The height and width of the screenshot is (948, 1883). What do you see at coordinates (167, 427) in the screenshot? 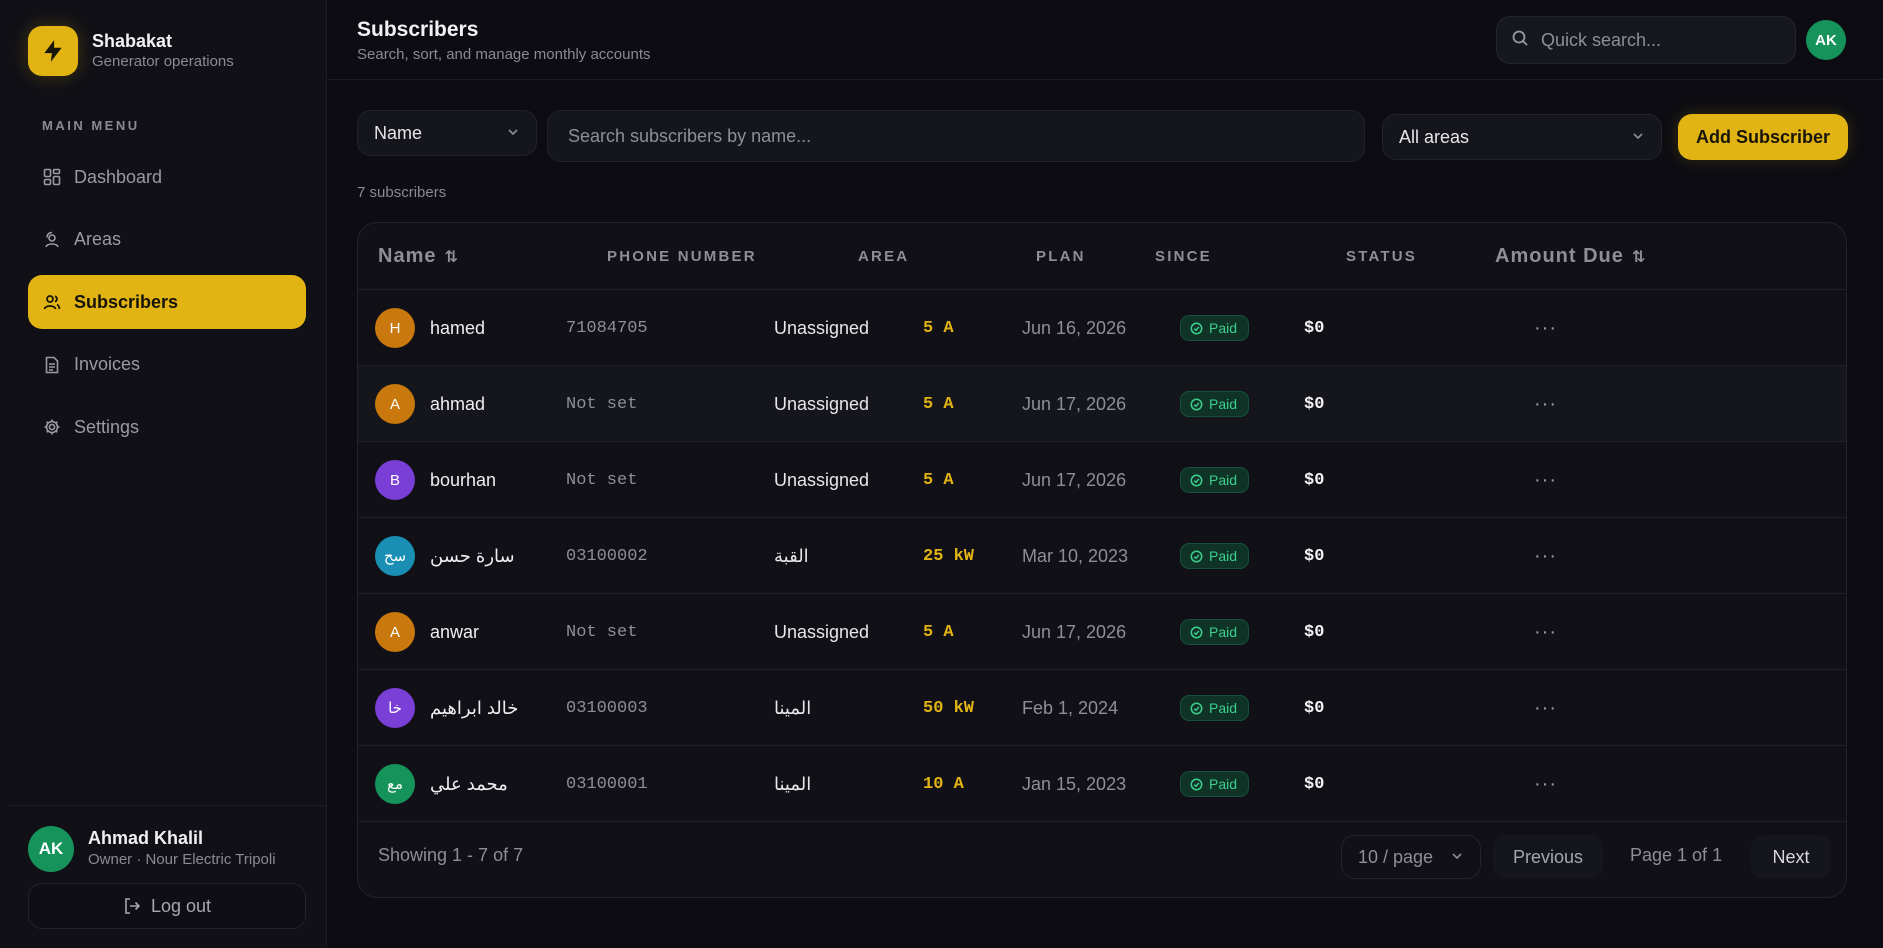
I see `sidebar-item-settings: Settings` at bounding box center [167, 427].